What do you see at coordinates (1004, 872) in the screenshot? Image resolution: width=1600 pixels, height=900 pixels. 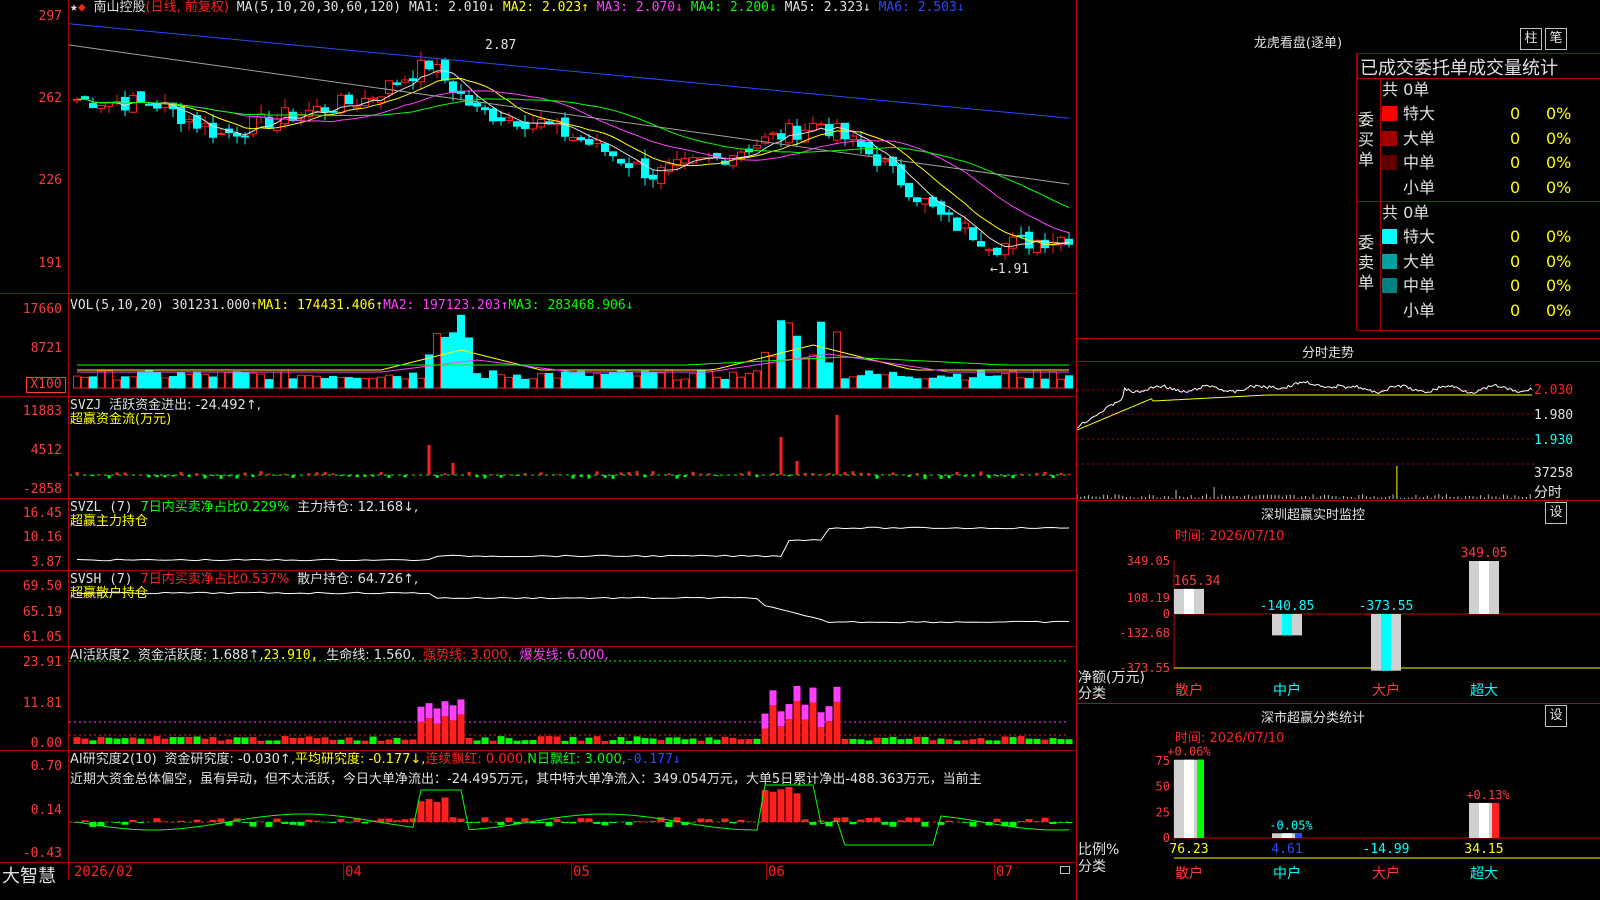 I see `x-axis-label: 07` at bounding box center [1004, 872].